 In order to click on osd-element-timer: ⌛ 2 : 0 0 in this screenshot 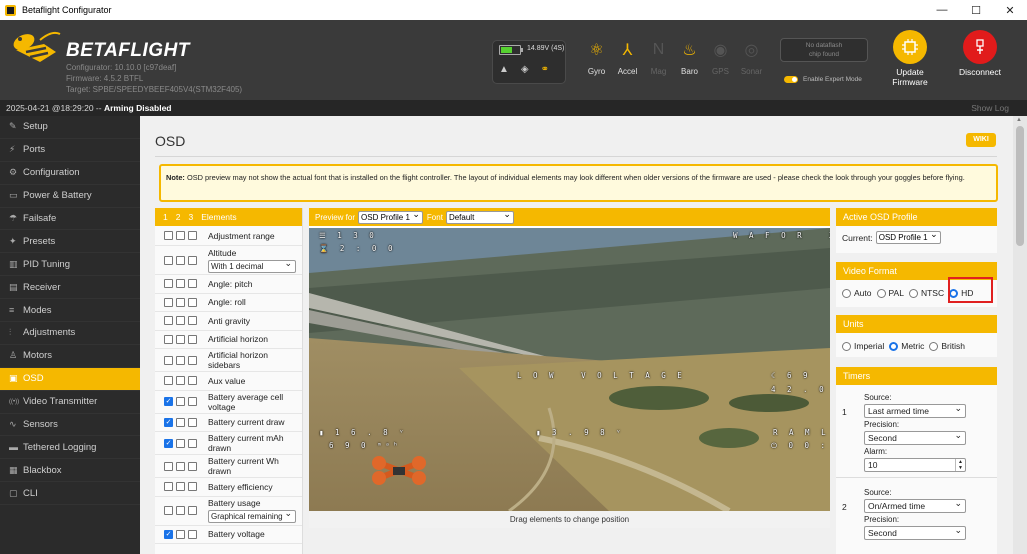, I will do `click(357, 248)`.